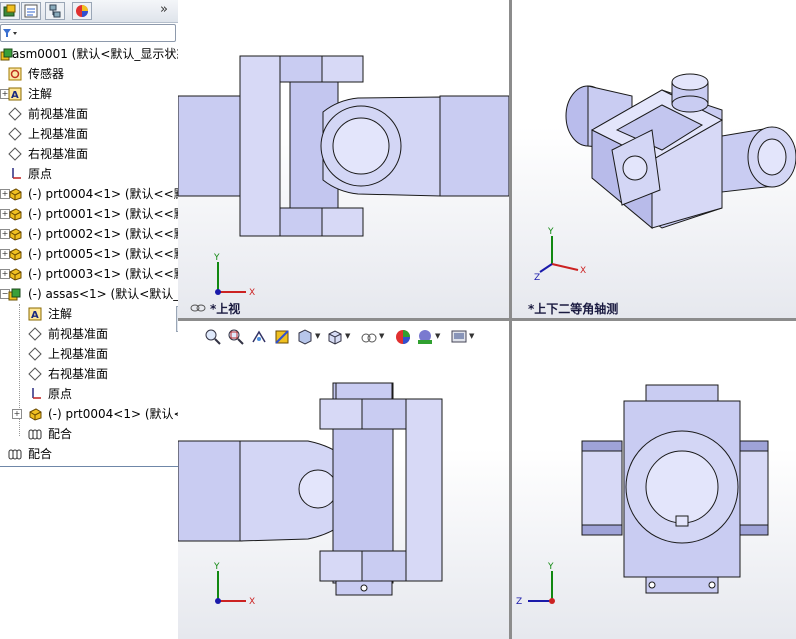  What do you see at coordinates (305, 337) in the screenshot?
I see `view-orientation-icon` at bounding box center [305, 337].